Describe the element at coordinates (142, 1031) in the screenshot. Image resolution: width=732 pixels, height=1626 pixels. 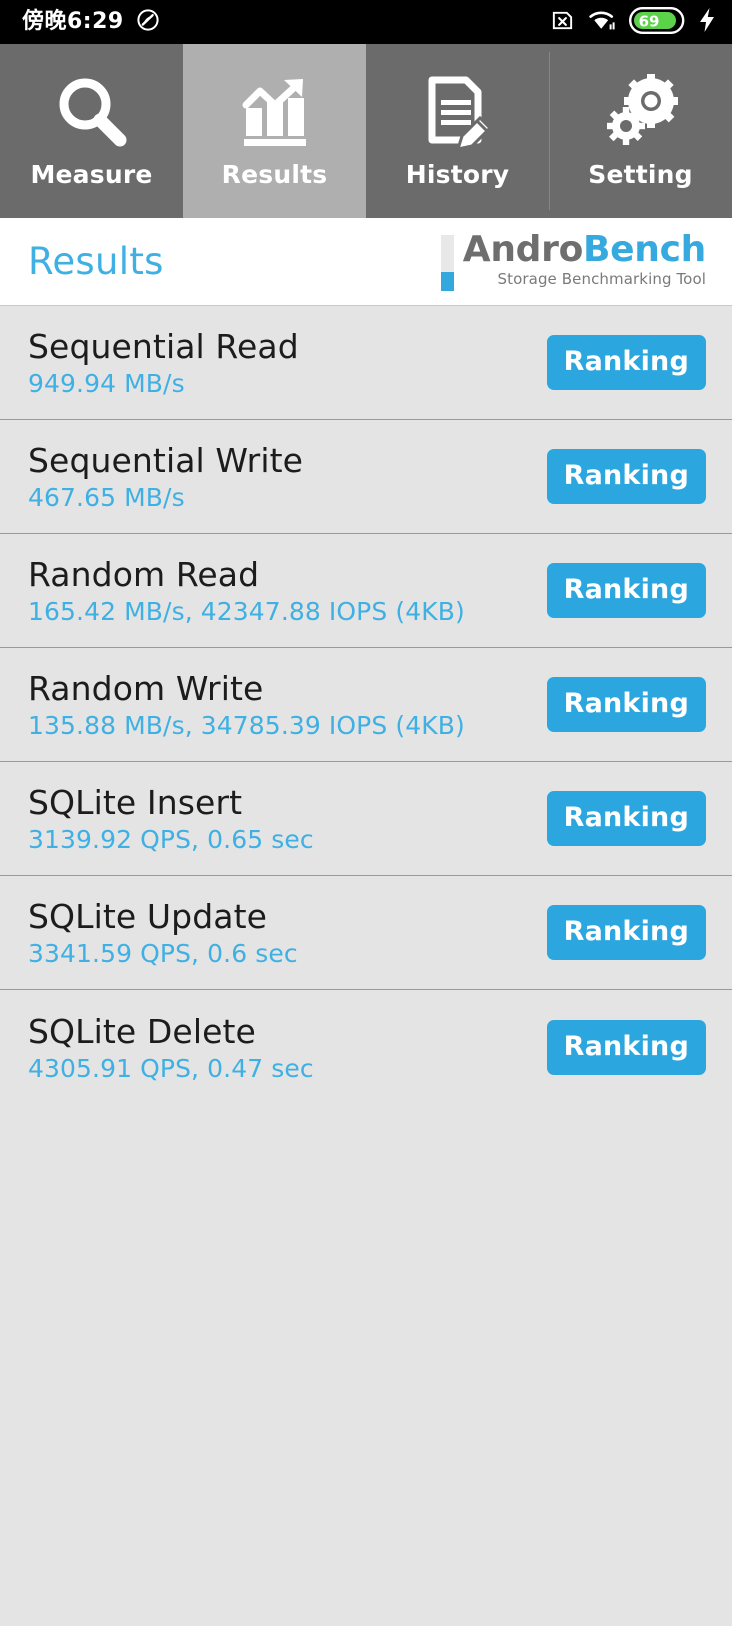
I see `result-name: SQLite Delete` at that location.